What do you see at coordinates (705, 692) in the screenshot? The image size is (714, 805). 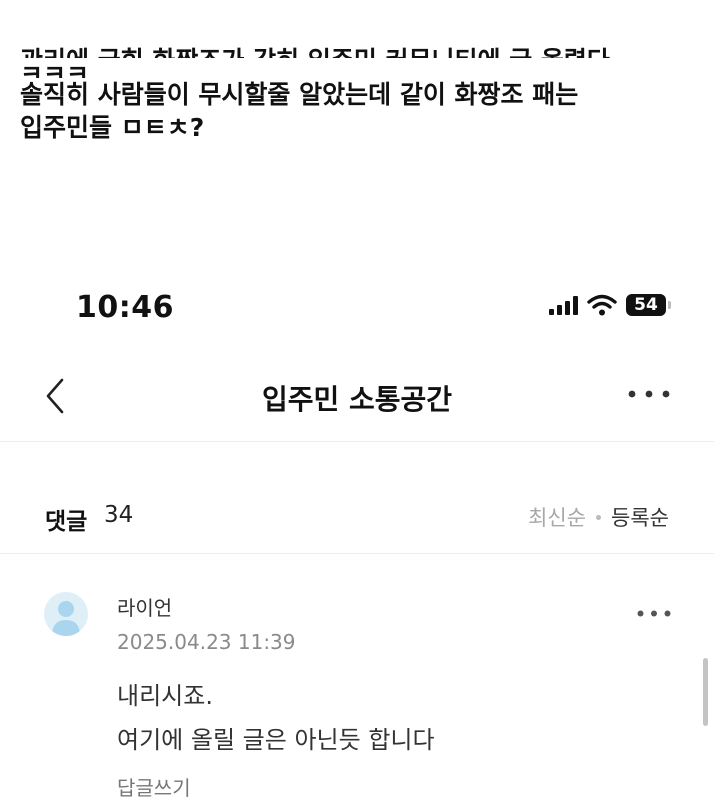 I see `scrollbar` at bounding box center [705, 692].